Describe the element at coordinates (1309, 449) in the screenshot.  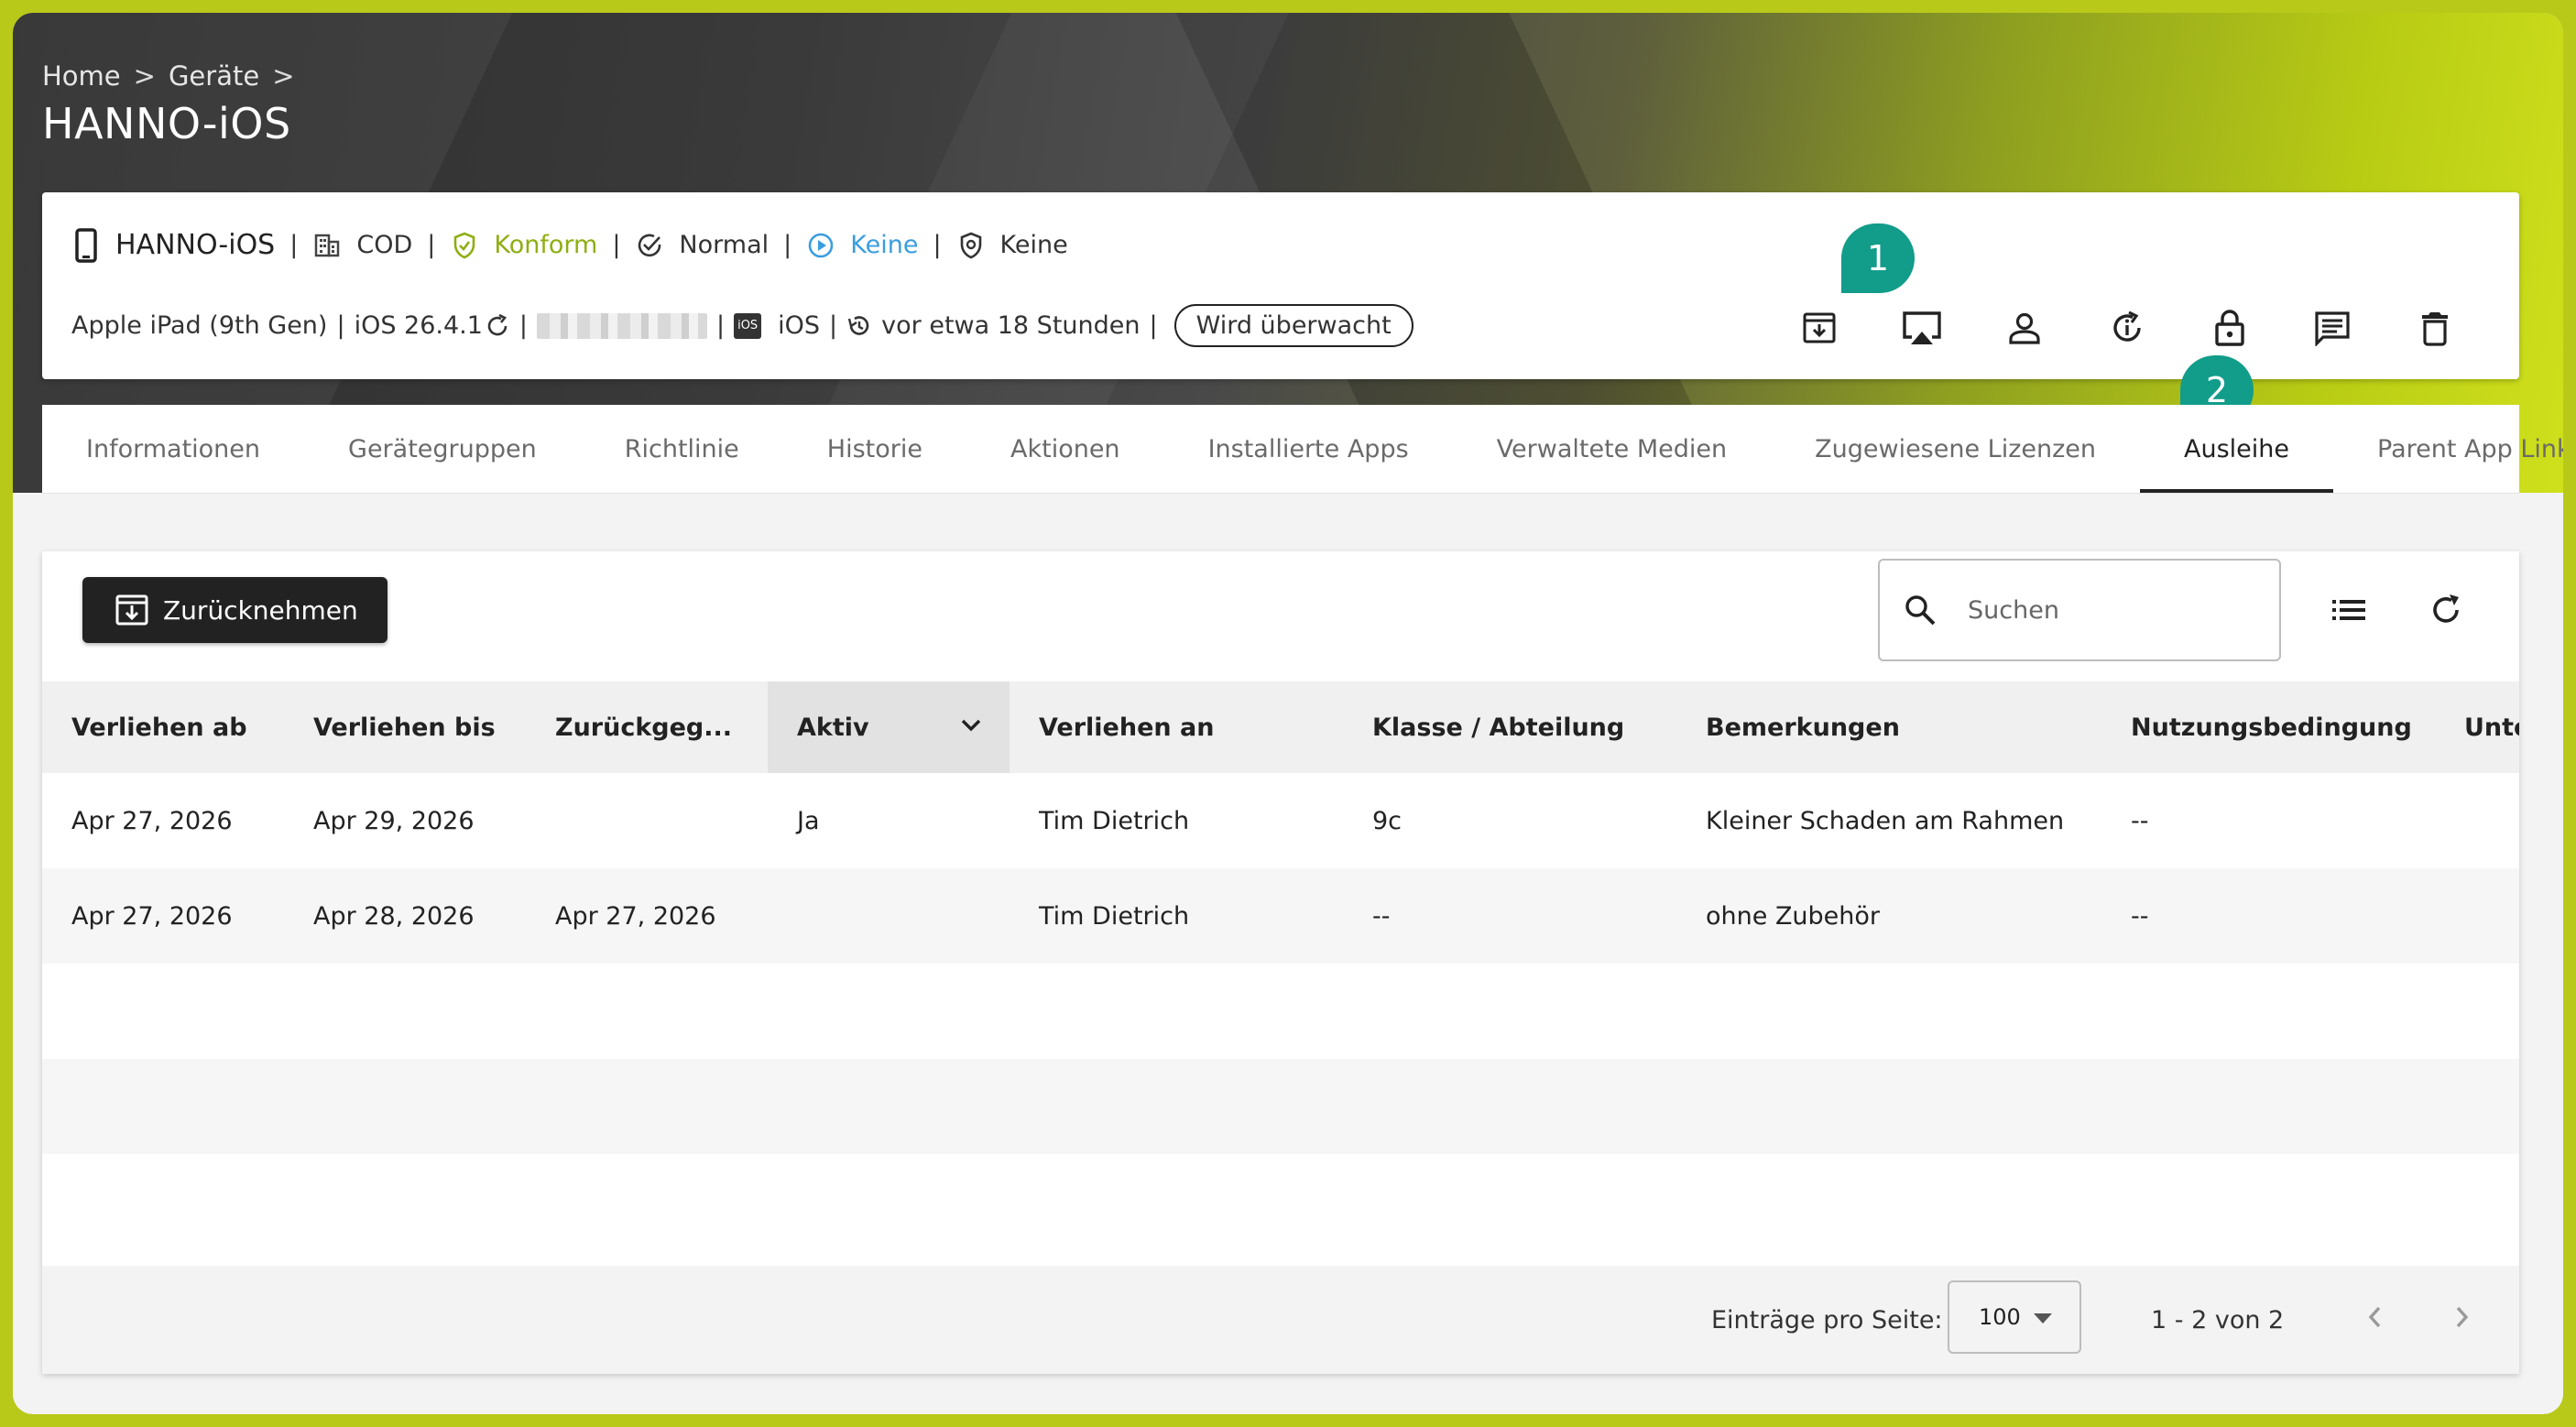
I see `tab-installierte-apps: Installierte Apps` at that location.